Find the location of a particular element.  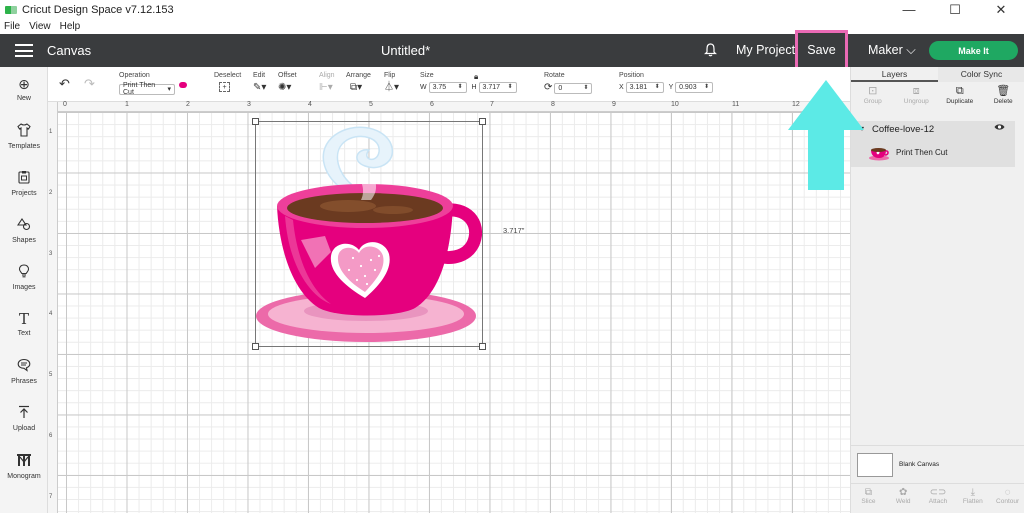

layer-thumbnail-icon is located at coordinates (879, 154).